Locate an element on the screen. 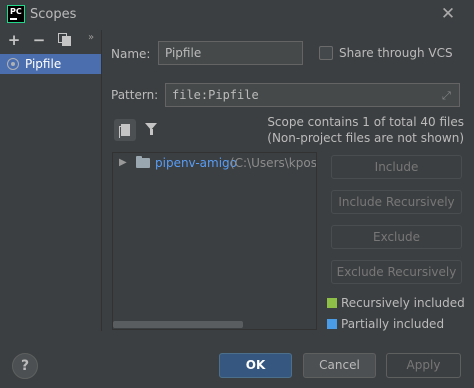 The width and height of the screenshot is (474, 388). copy-scope-button is located at coordinates (65, 40).